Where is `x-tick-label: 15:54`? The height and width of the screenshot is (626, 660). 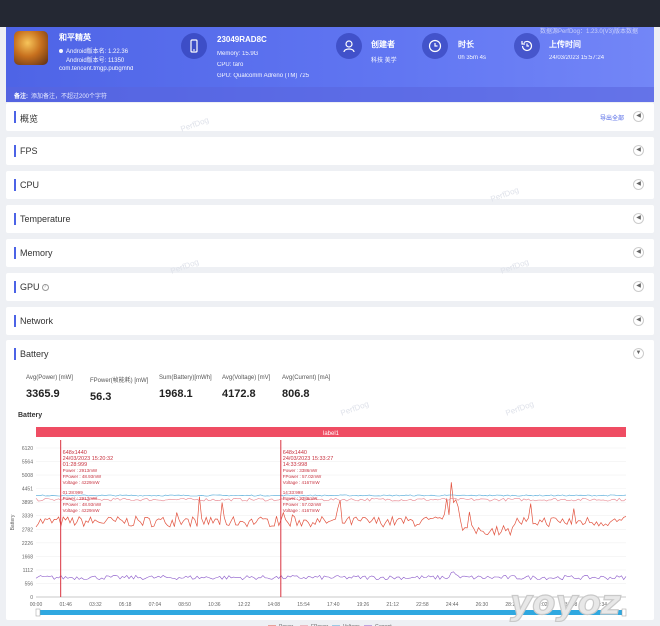
x-tick-label: 15:54 is located at coordinates (303, 605).